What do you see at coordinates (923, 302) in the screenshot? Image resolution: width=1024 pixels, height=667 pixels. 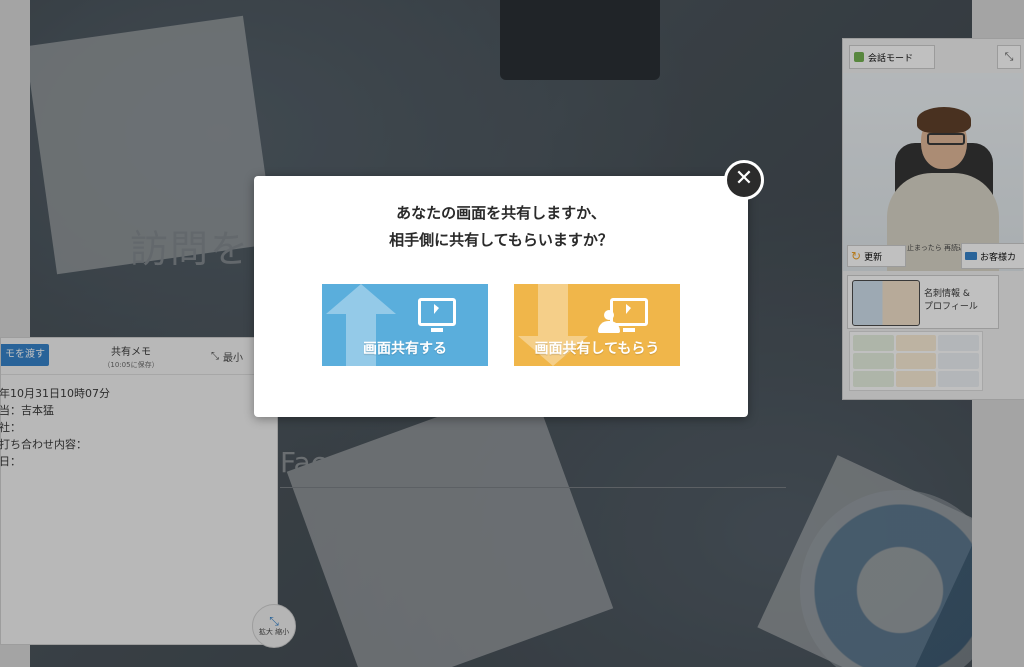 I see `business-card-profile-button: 名刺情報 & プロフィール` at bounding box center [923, 302].